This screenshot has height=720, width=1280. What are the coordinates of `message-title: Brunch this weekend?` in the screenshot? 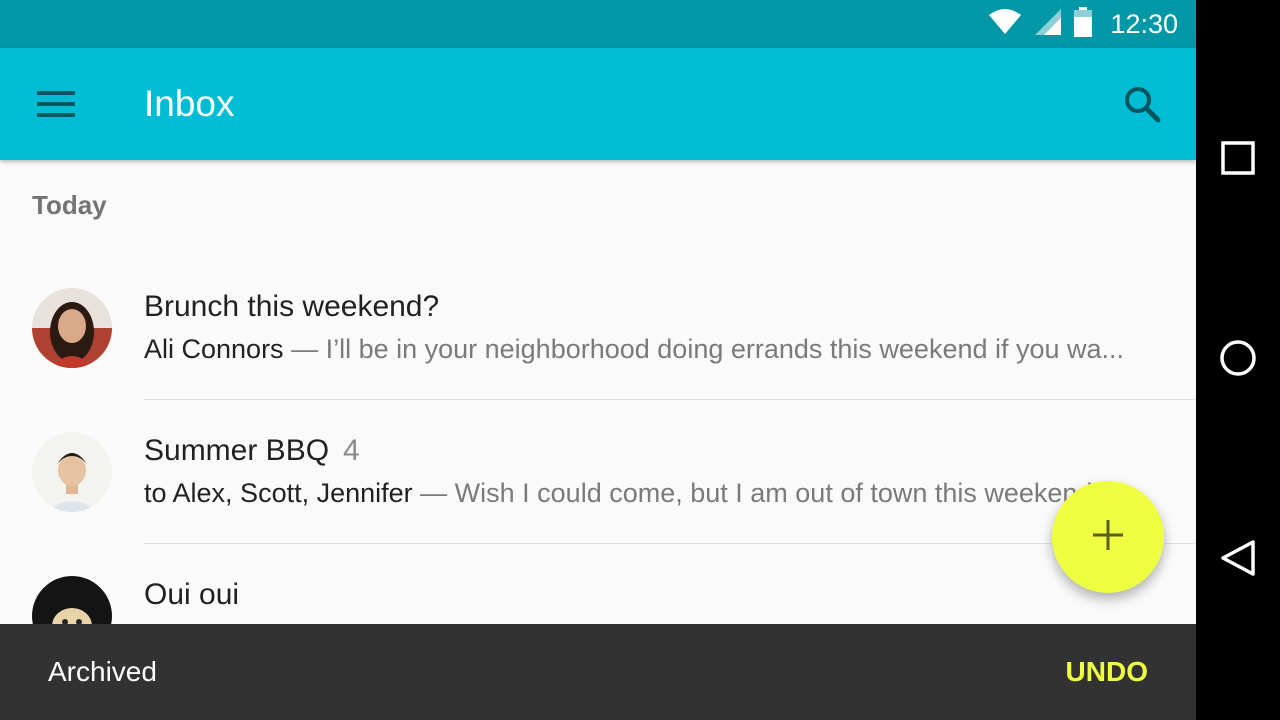 It's located at (291, 307).